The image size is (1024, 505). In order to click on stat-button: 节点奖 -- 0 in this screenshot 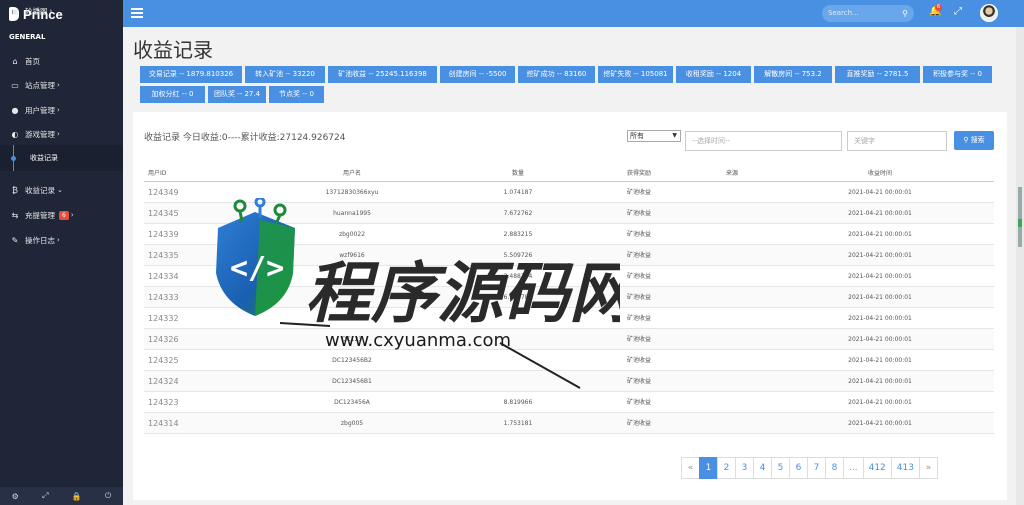, I will do `click(296, 94)`.